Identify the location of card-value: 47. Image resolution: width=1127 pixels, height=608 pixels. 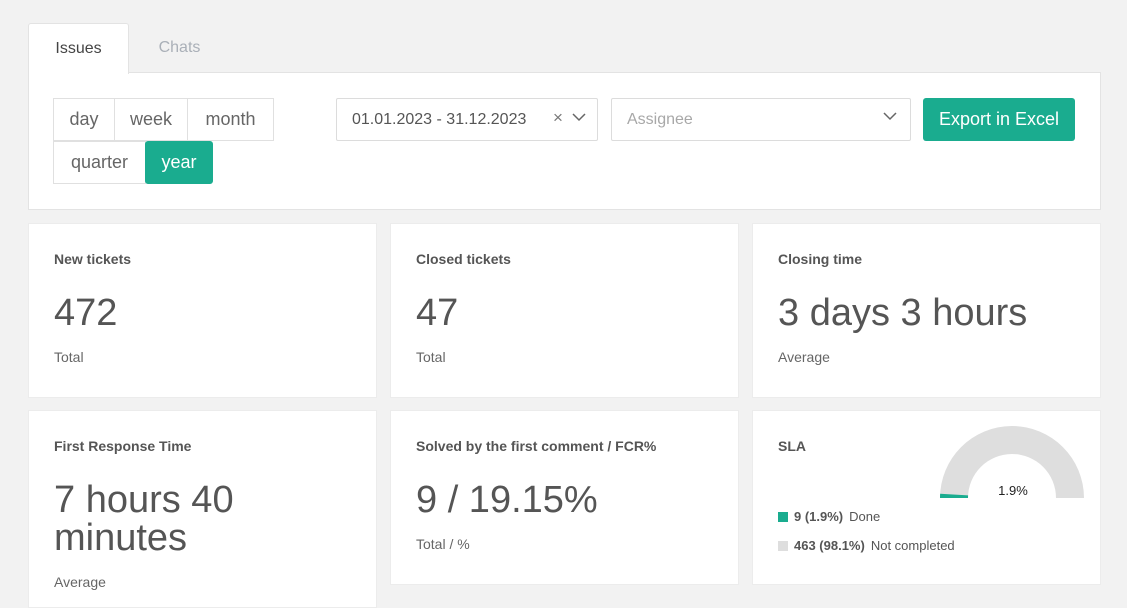
(437, 313).